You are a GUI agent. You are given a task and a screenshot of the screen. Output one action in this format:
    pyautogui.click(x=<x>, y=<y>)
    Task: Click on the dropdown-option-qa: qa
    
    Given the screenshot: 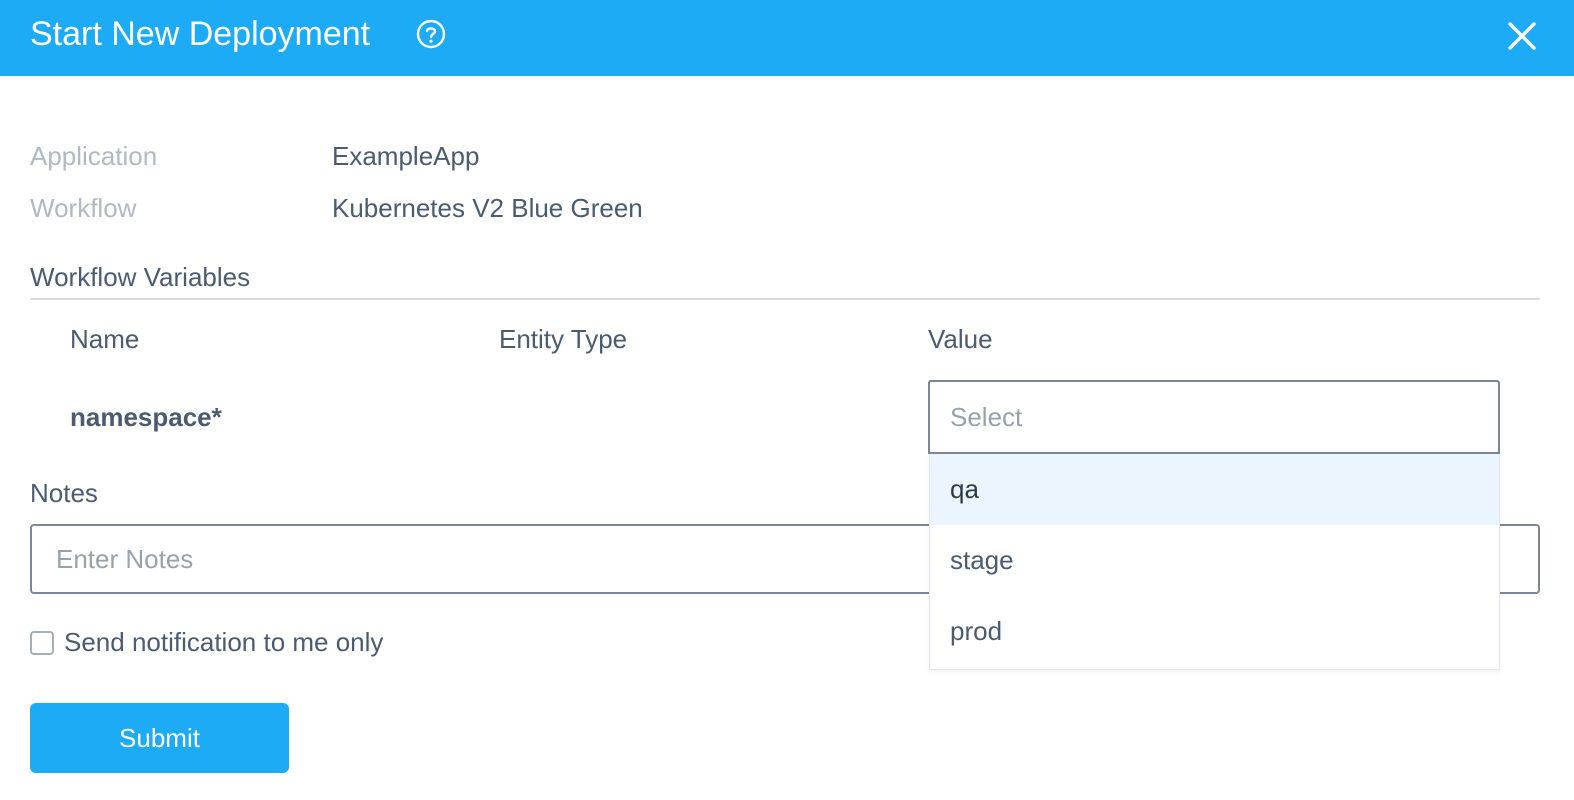 What is the action you would take?
    pyautogui.click(x=1214, y=489)
    